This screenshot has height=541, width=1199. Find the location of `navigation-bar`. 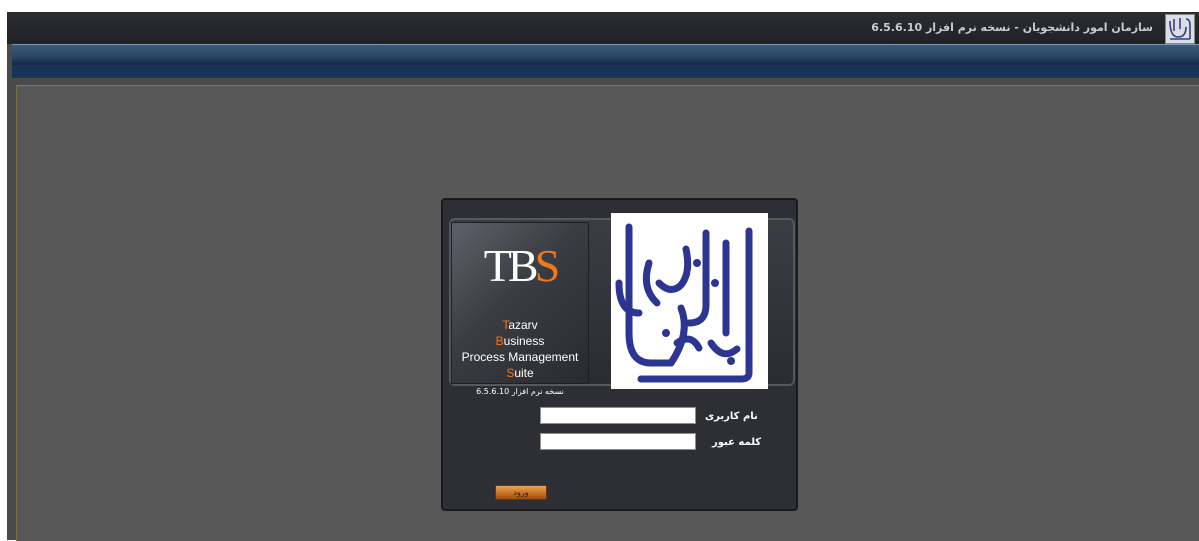

navigation-bar is located at coordinates (605, 55).